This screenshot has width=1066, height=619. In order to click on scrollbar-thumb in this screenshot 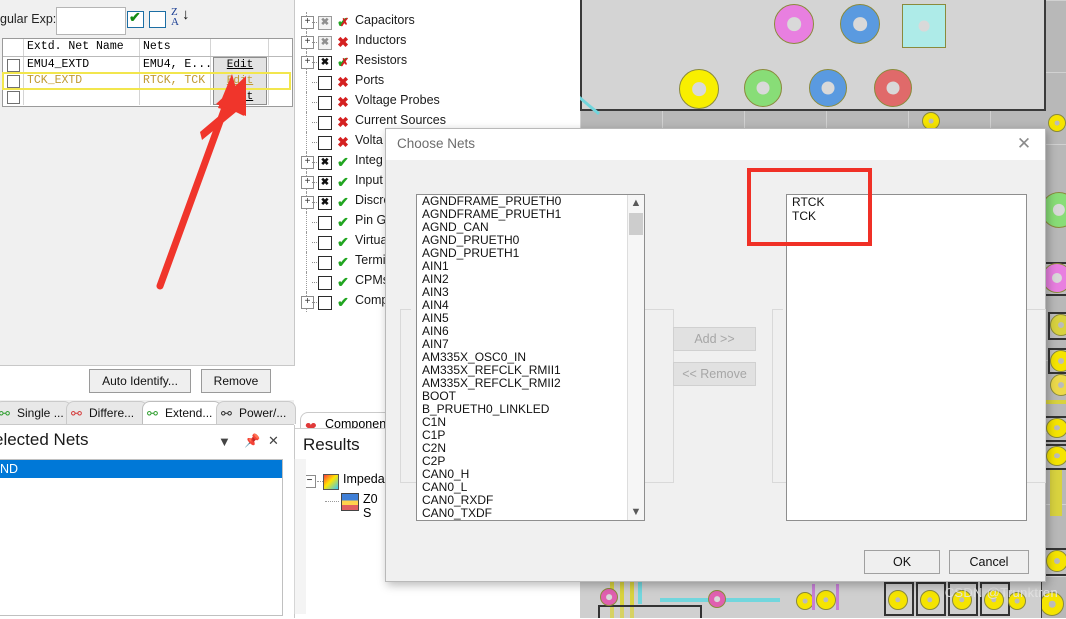, I will do `click(636, 224)`.